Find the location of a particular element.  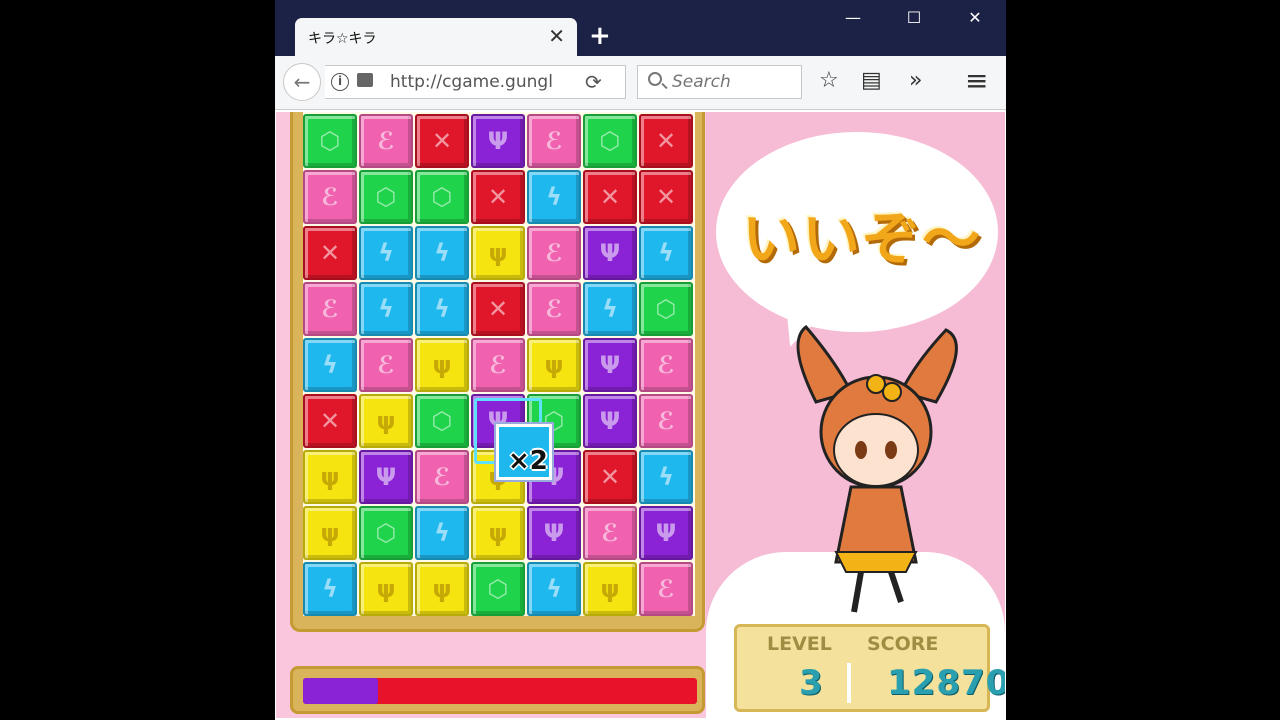

tab-close-icon: ✕ is located at coordinates (556, 36).